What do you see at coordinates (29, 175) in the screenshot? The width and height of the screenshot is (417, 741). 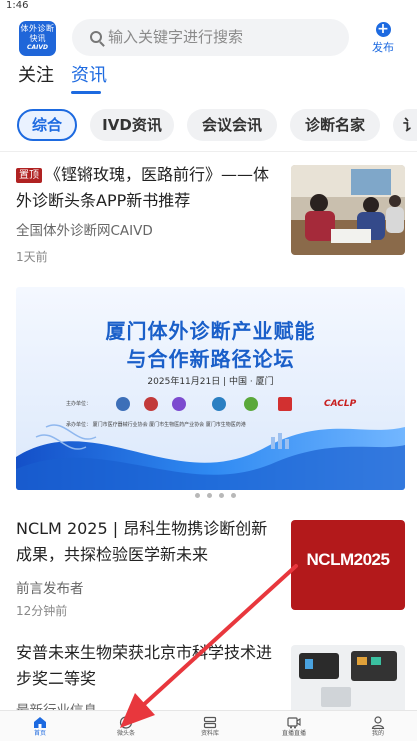 I see `pinned-badge: 置顶` at bounding box center [29, 175].